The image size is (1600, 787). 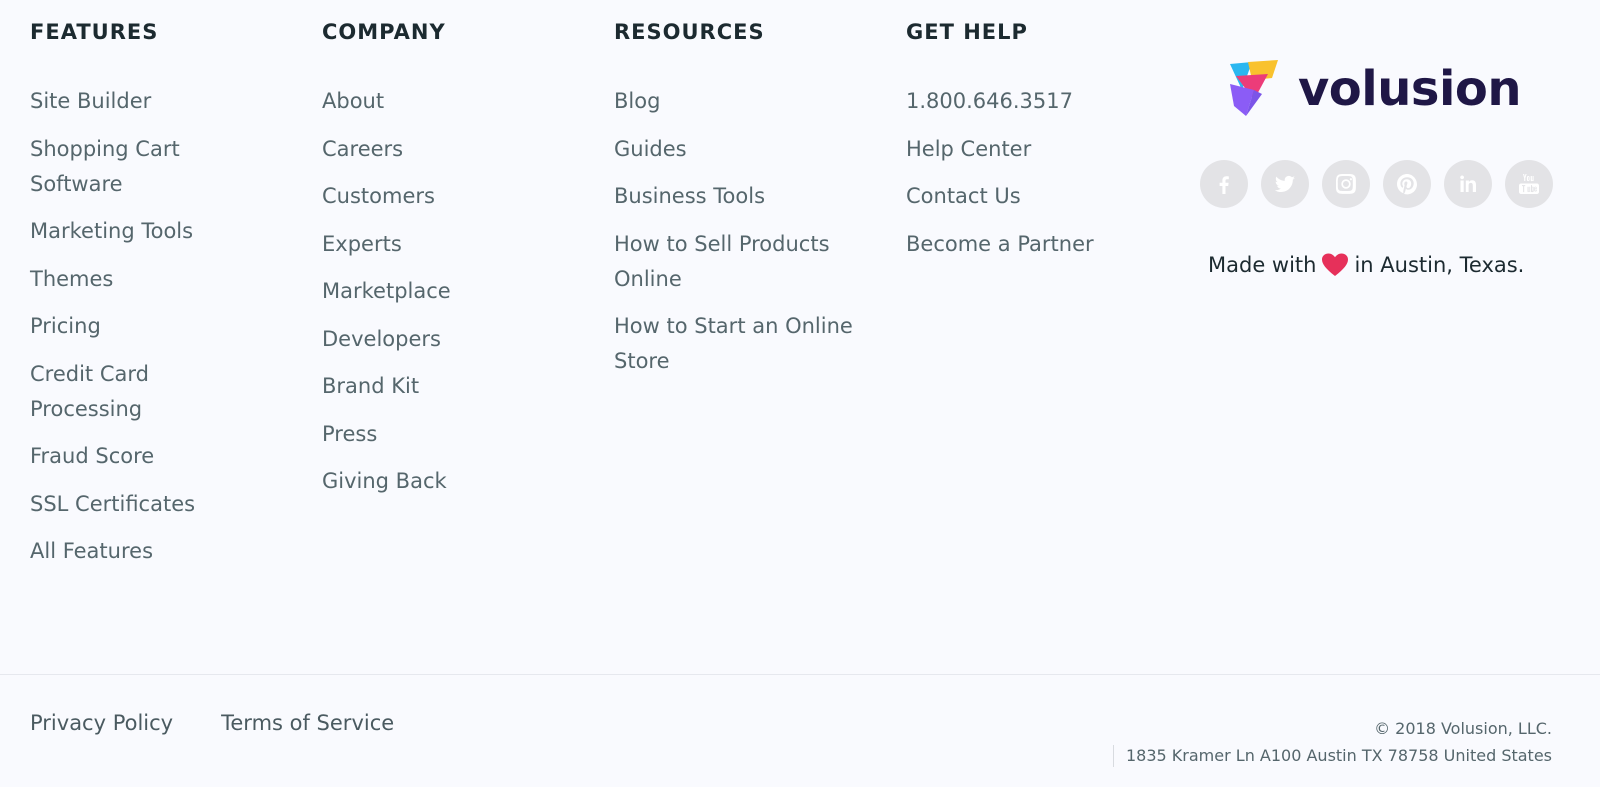 What do you see at coordinates (1335, 264) in the screenshot?
I see `heart-icon` at bounding box center [1335, 264].